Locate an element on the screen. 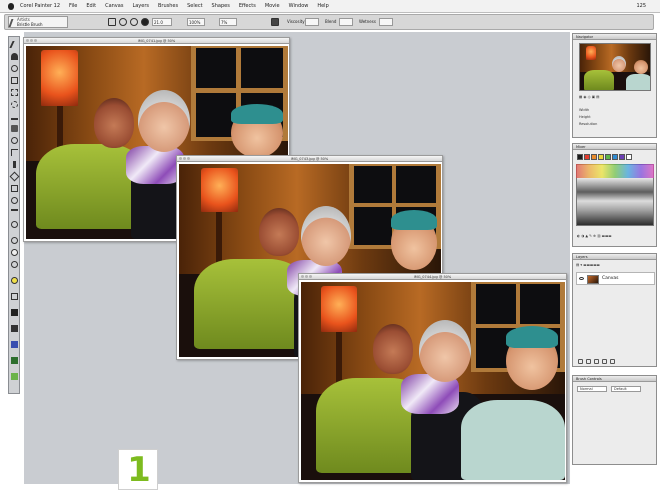 The width and height of the screenshot is (660, 495). navigator-toolbar: ▦ ◉ ◎ ▣ ▤ is located at coordinates (589, 97).